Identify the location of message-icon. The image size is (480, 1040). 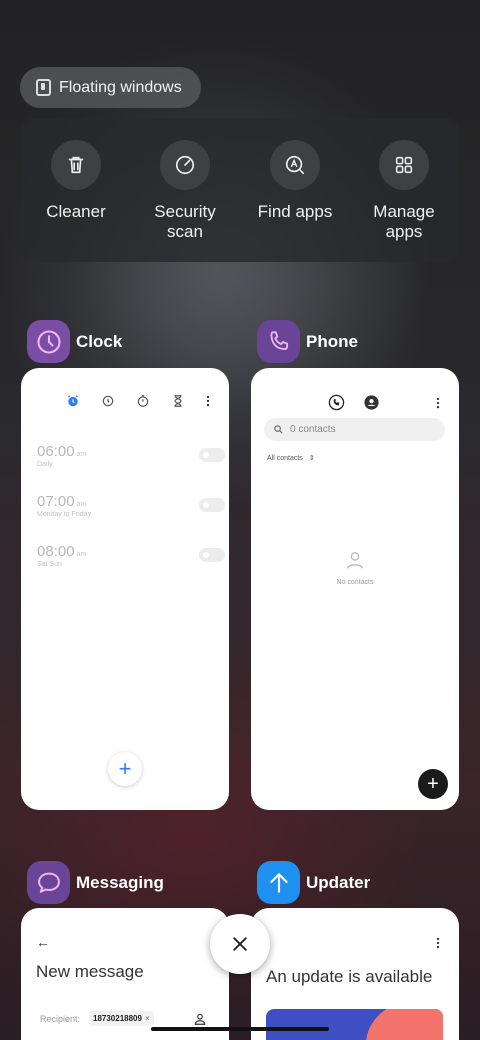
(48, 882).